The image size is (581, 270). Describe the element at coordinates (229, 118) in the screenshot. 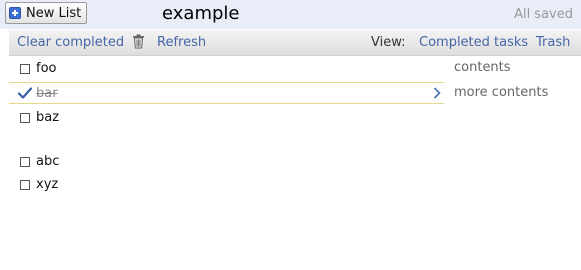

I see `task-row: baz` at that location.